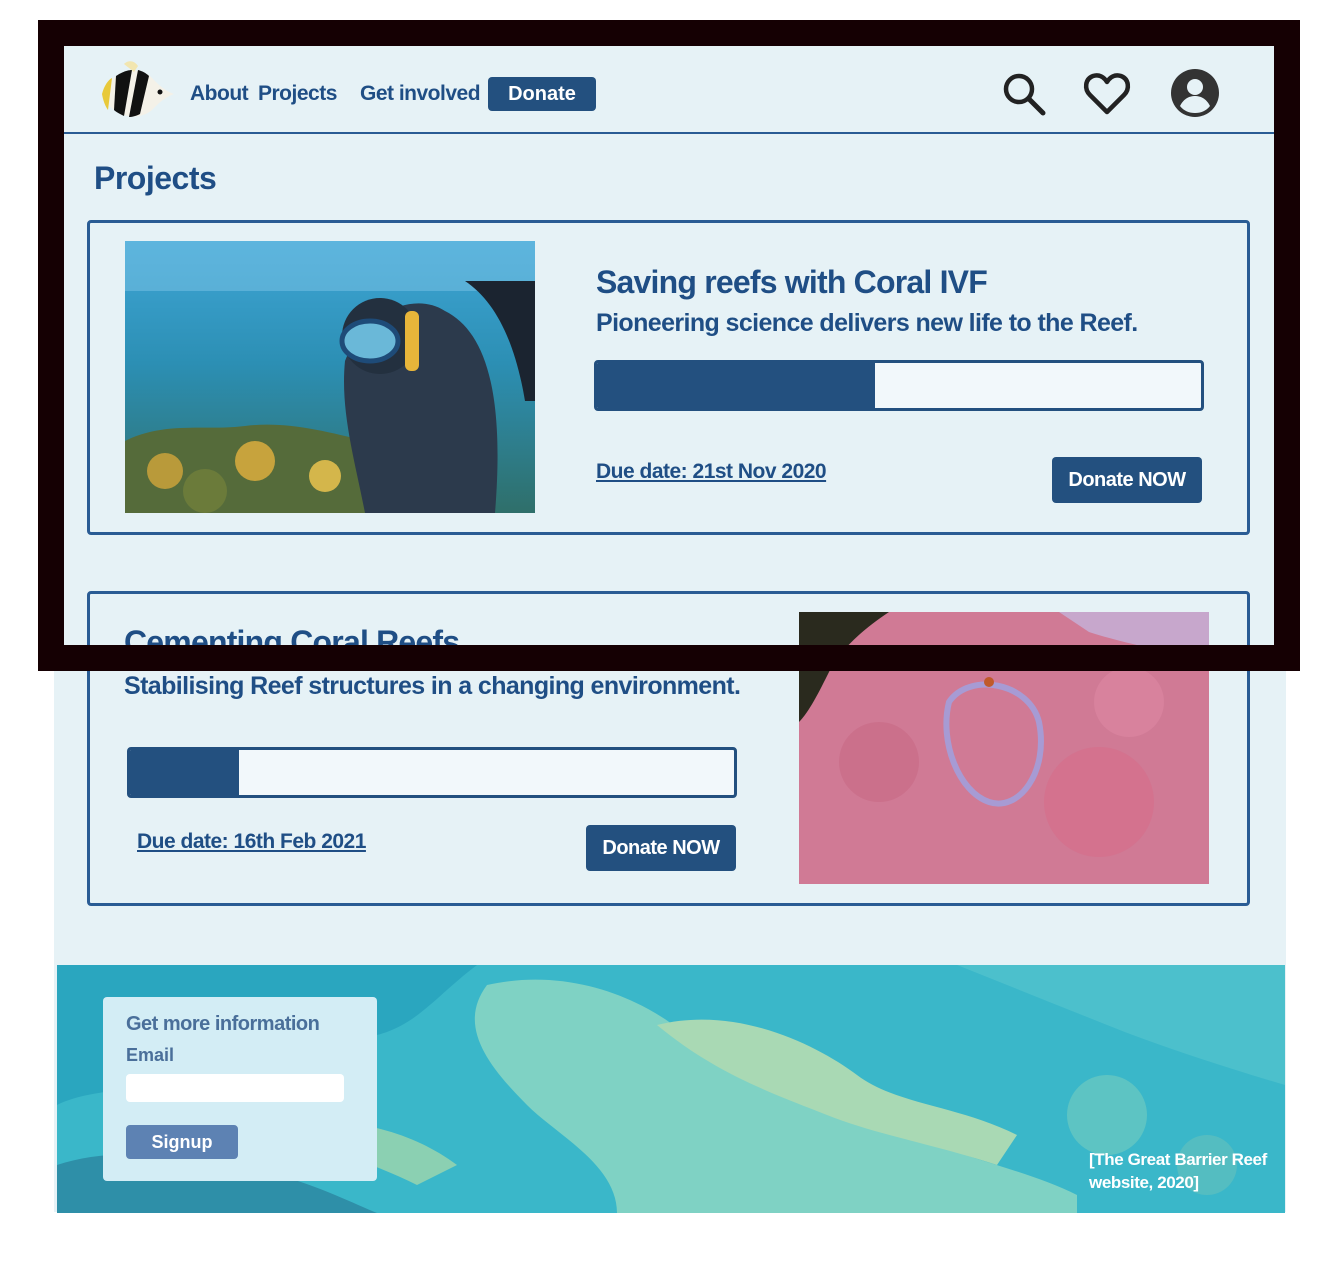 The image size is (1344, 1270). What do you see at coordinates (182, 1142) in the screenshot?
I see `signup-button: Signup` at bounding box center [182, 1142].